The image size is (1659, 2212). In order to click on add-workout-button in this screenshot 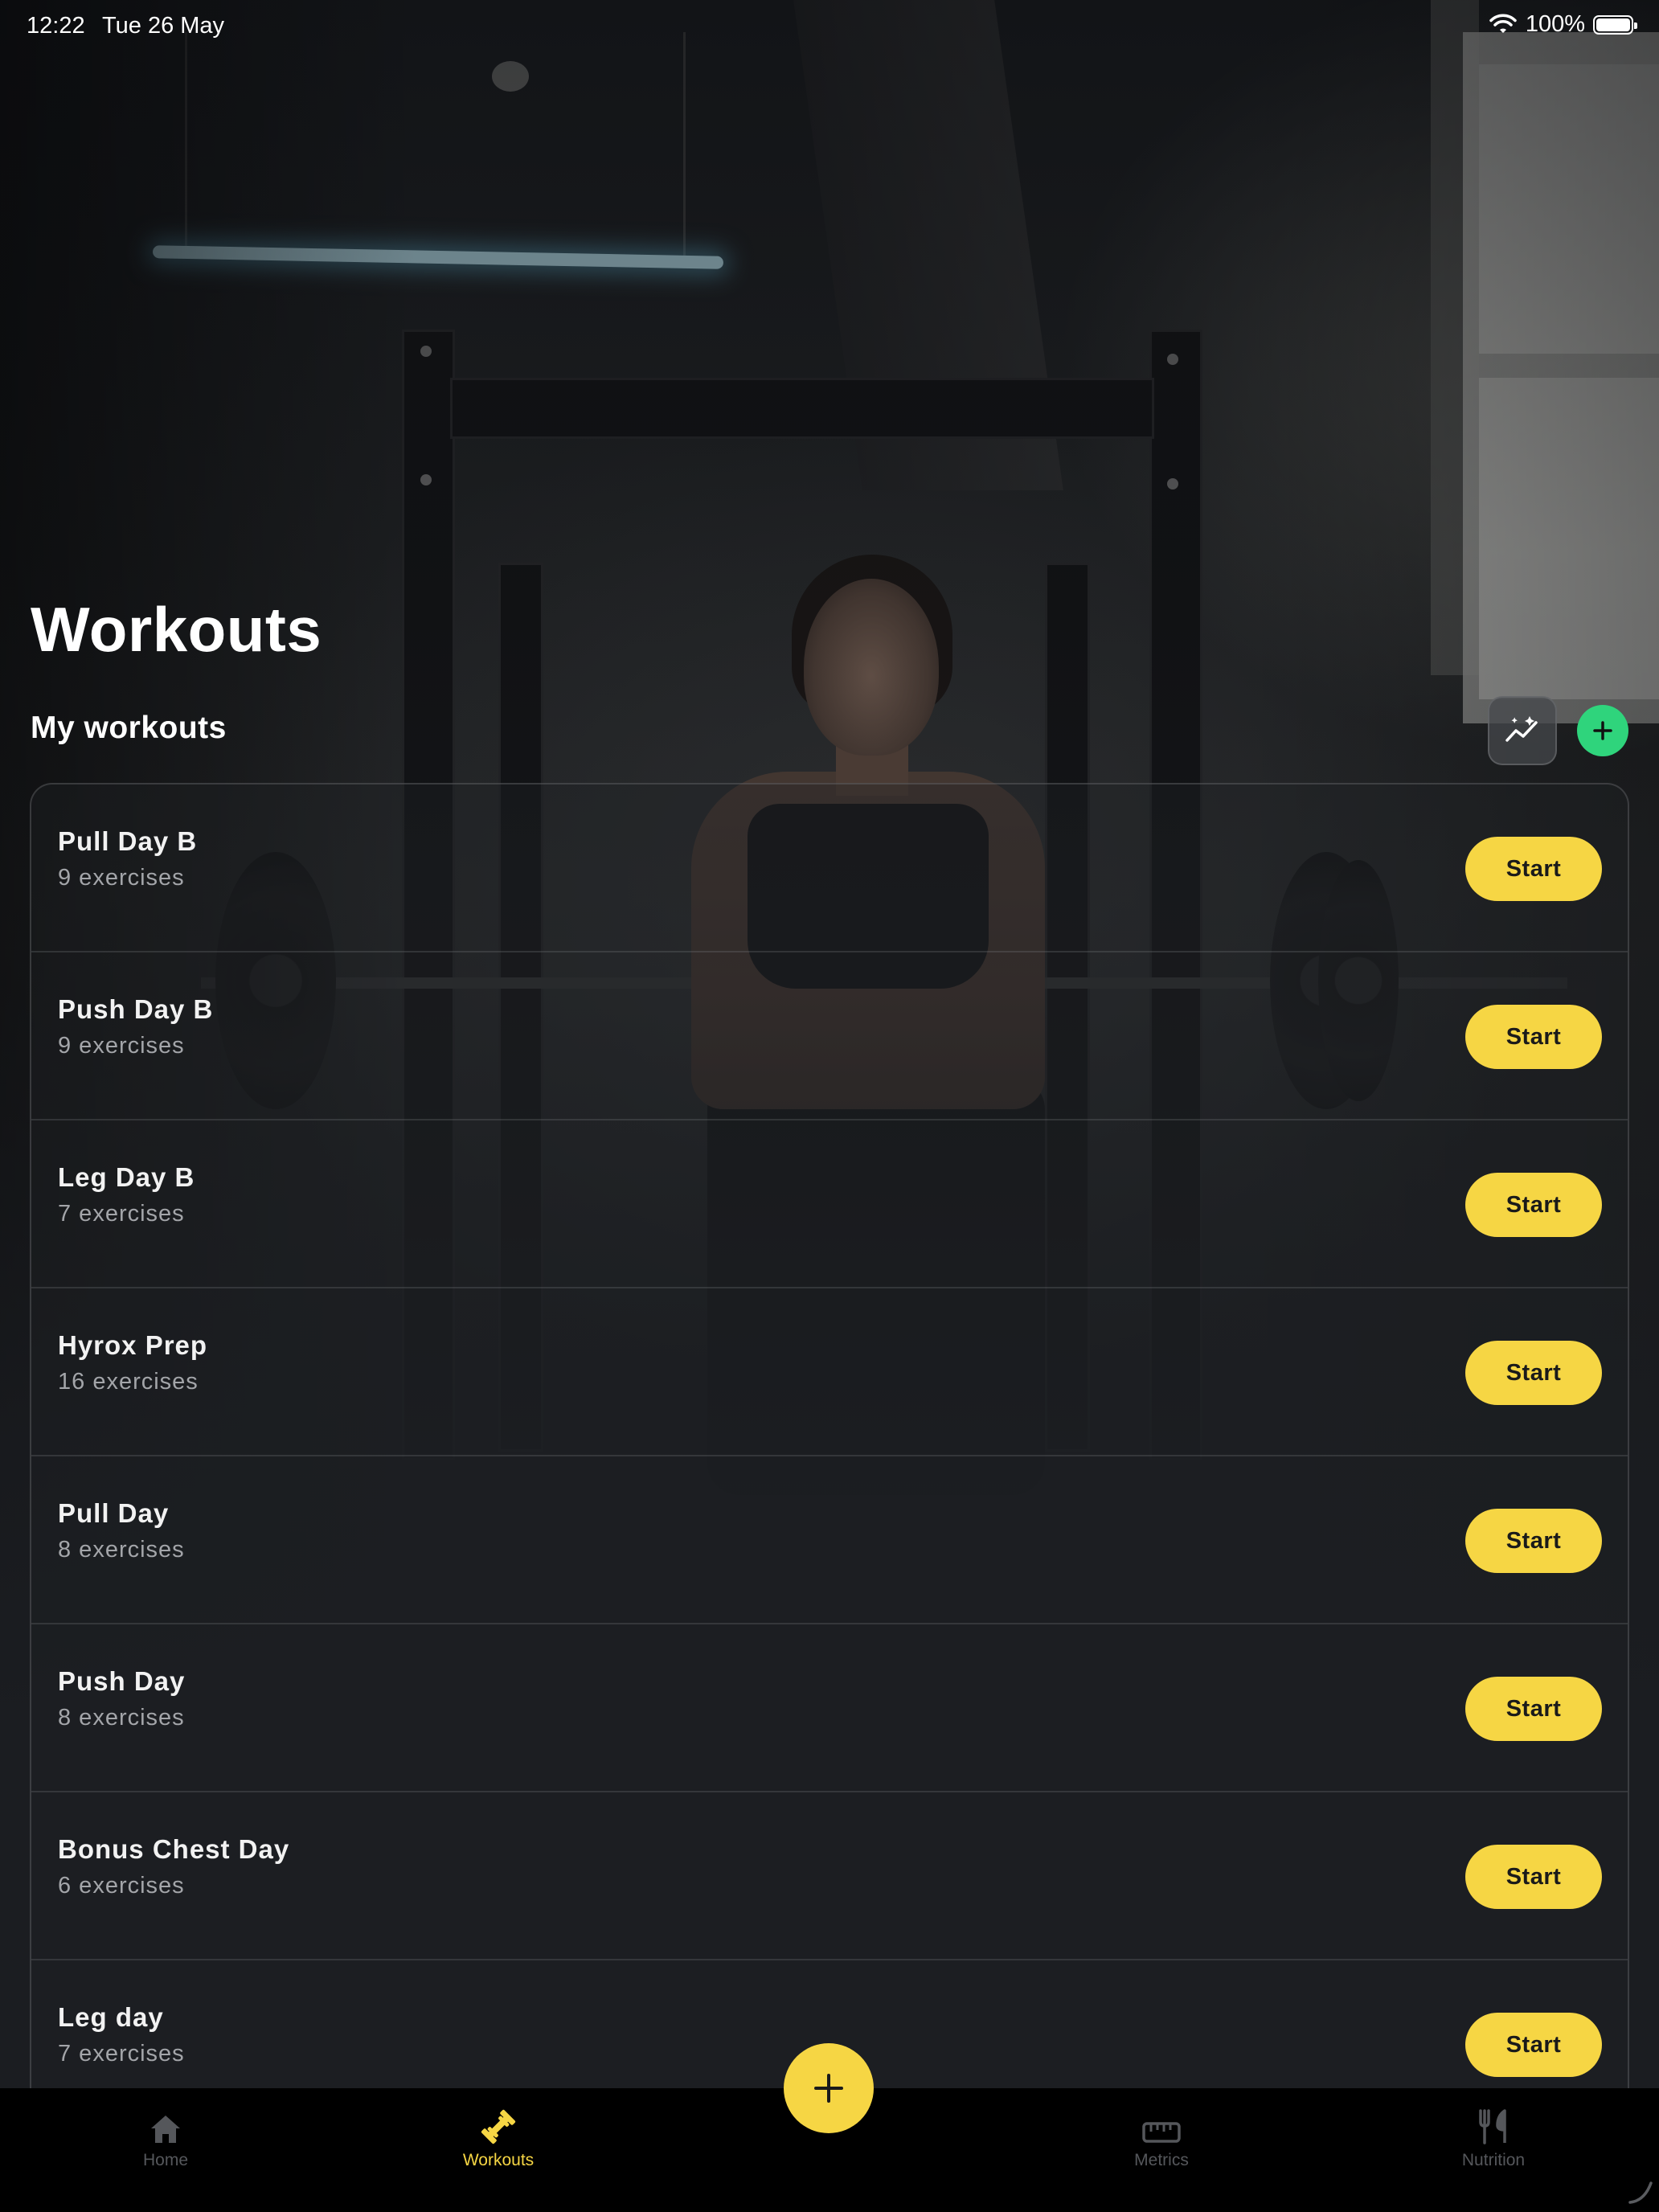, I will do `click(1602, 730)`.